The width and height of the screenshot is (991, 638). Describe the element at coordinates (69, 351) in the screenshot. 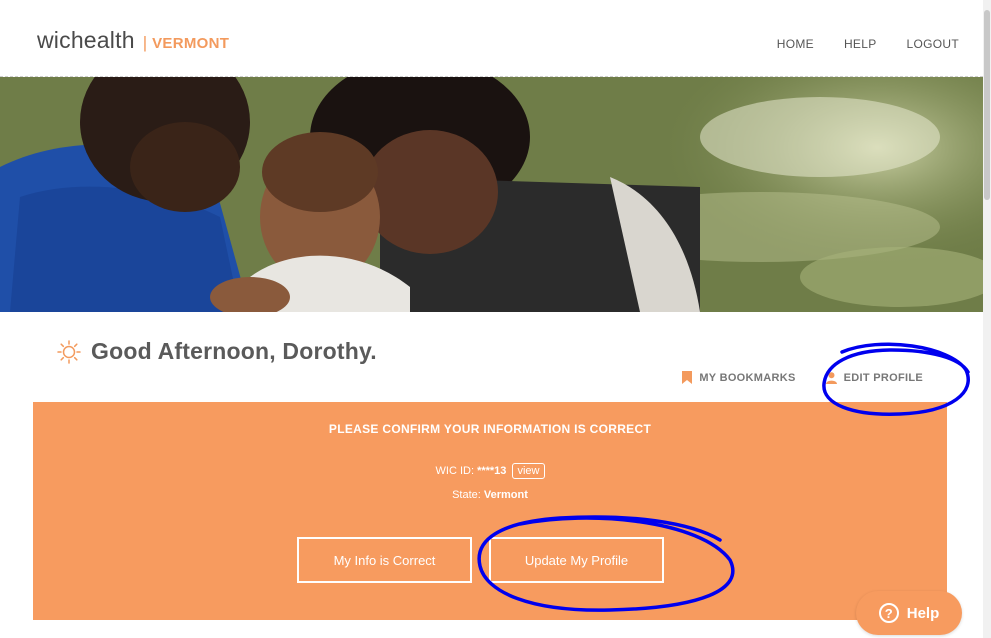

I see `sun-icon` at that location.